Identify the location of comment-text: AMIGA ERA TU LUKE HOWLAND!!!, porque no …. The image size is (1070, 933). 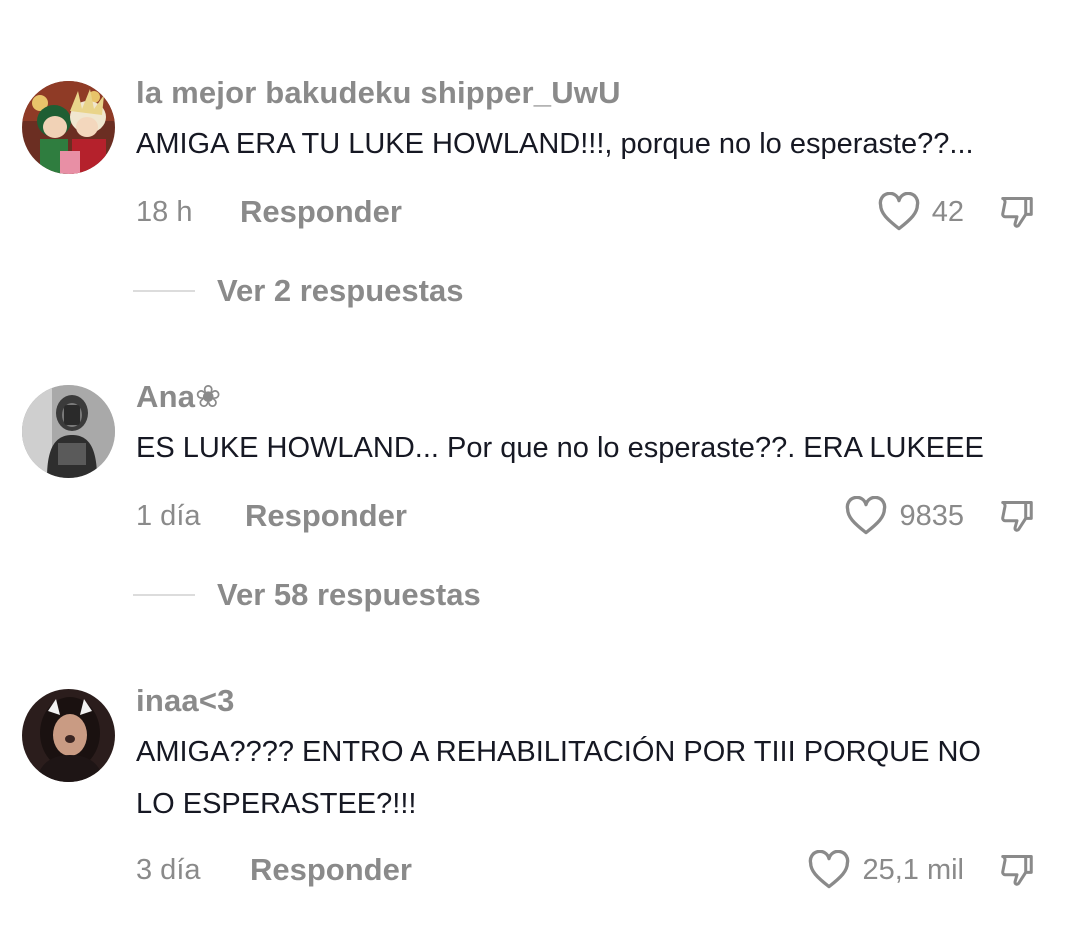
(555, 144).